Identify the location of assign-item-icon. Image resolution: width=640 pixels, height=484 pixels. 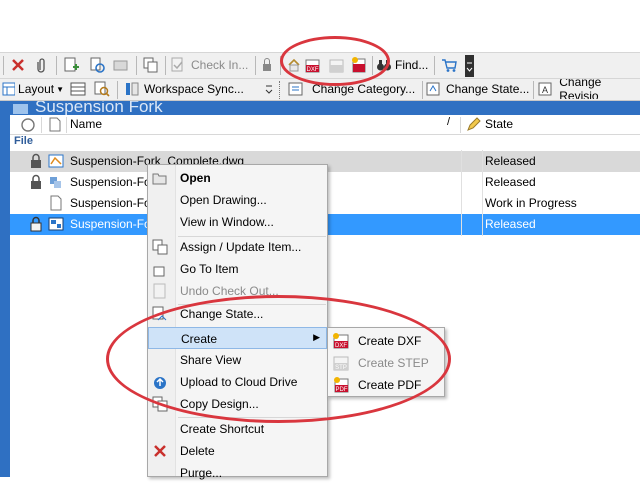
(160, 247).